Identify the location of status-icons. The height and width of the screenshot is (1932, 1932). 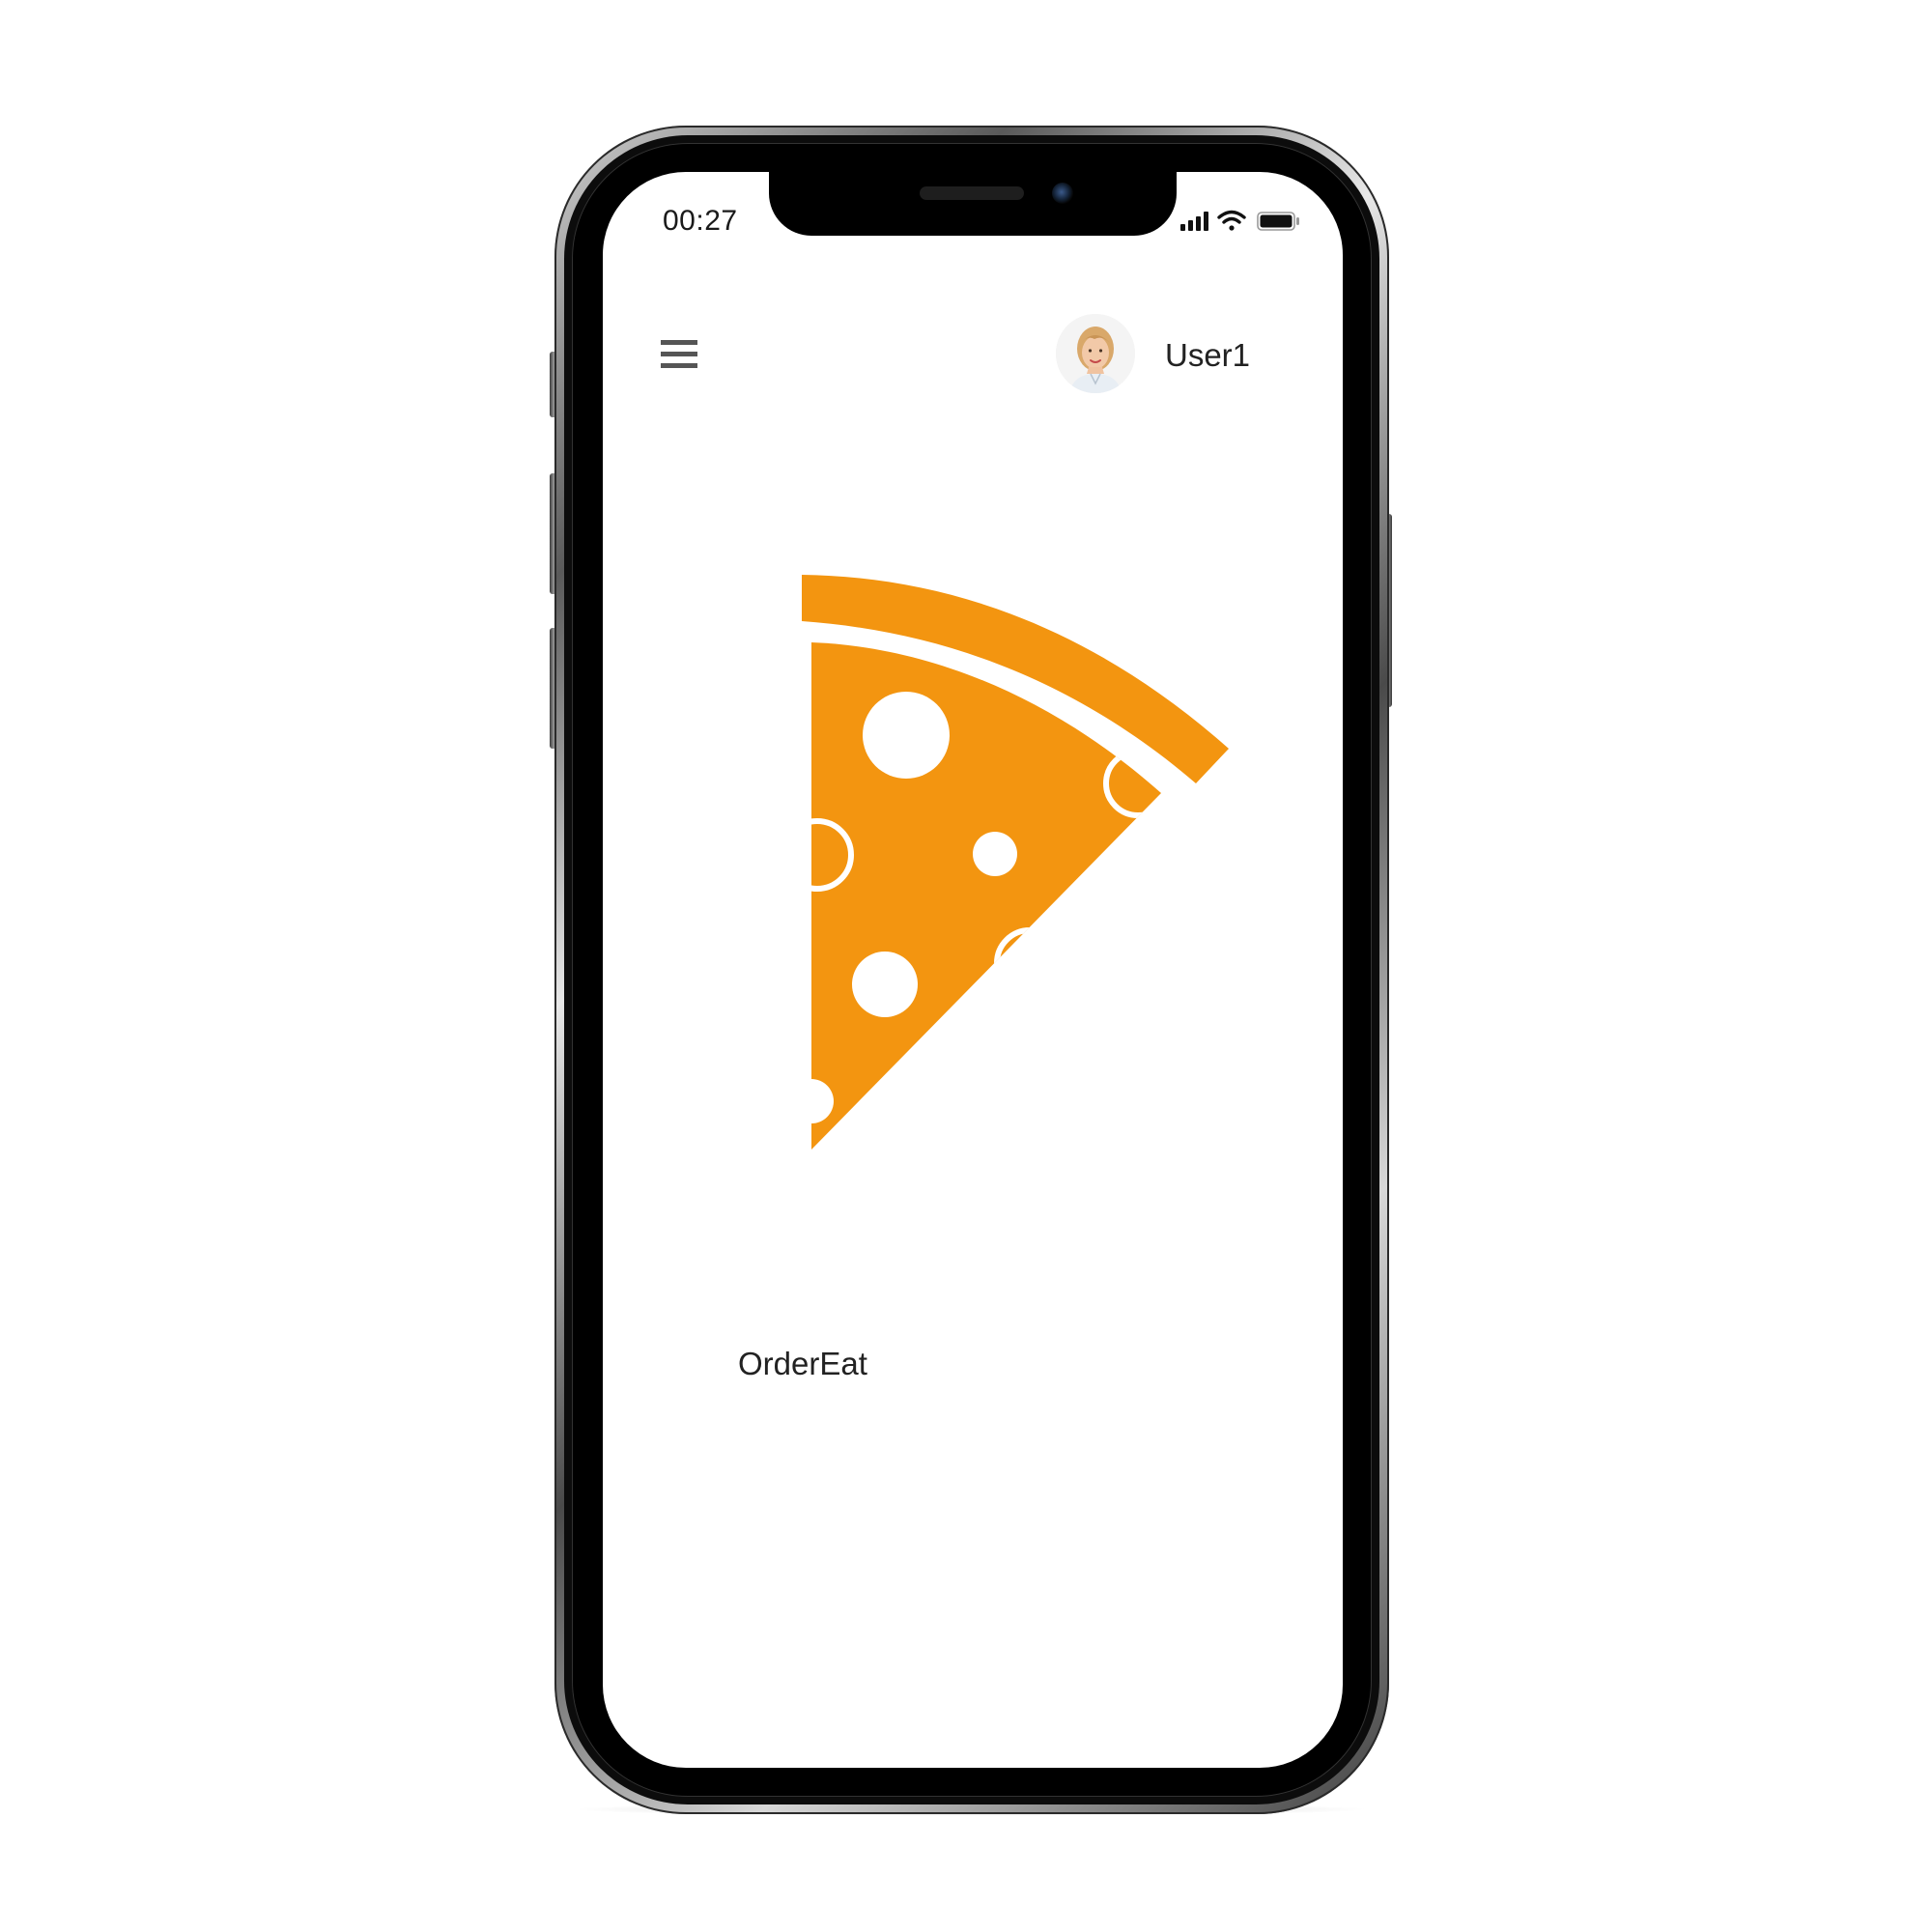
(1248, 221).